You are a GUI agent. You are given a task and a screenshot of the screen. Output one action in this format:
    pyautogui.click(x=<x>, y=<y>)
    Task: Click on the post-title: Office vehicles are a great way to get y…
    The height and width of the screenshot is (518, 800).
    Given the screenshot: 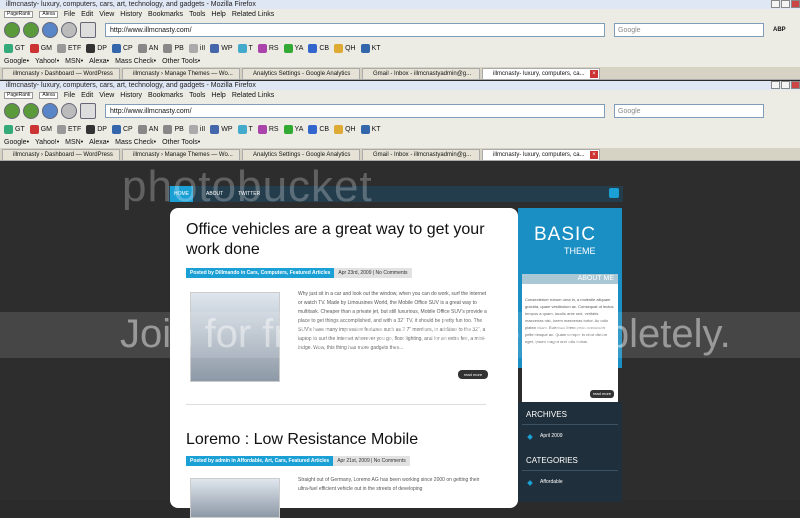 What is the action you would take?
    pyautogui.click(x=336, y=240)
    